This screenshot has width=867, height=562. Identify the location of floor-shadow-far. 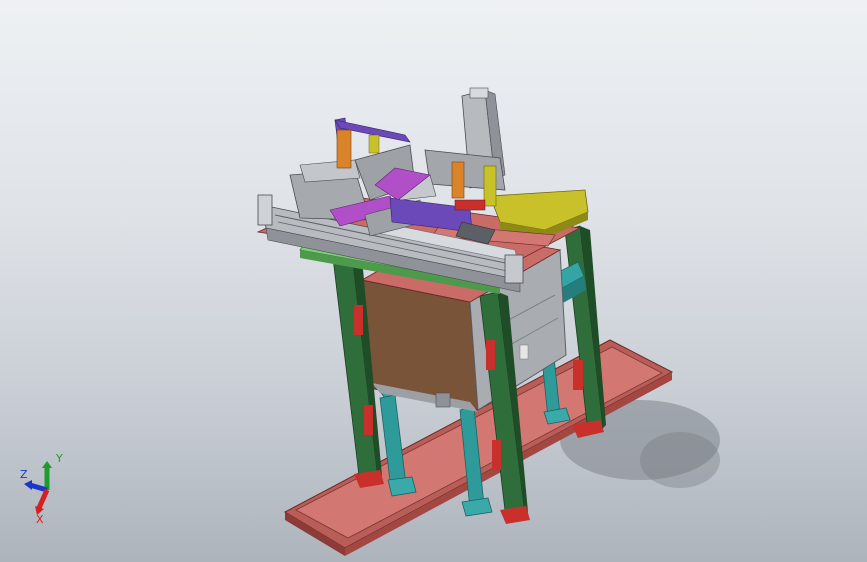
(680, 460).